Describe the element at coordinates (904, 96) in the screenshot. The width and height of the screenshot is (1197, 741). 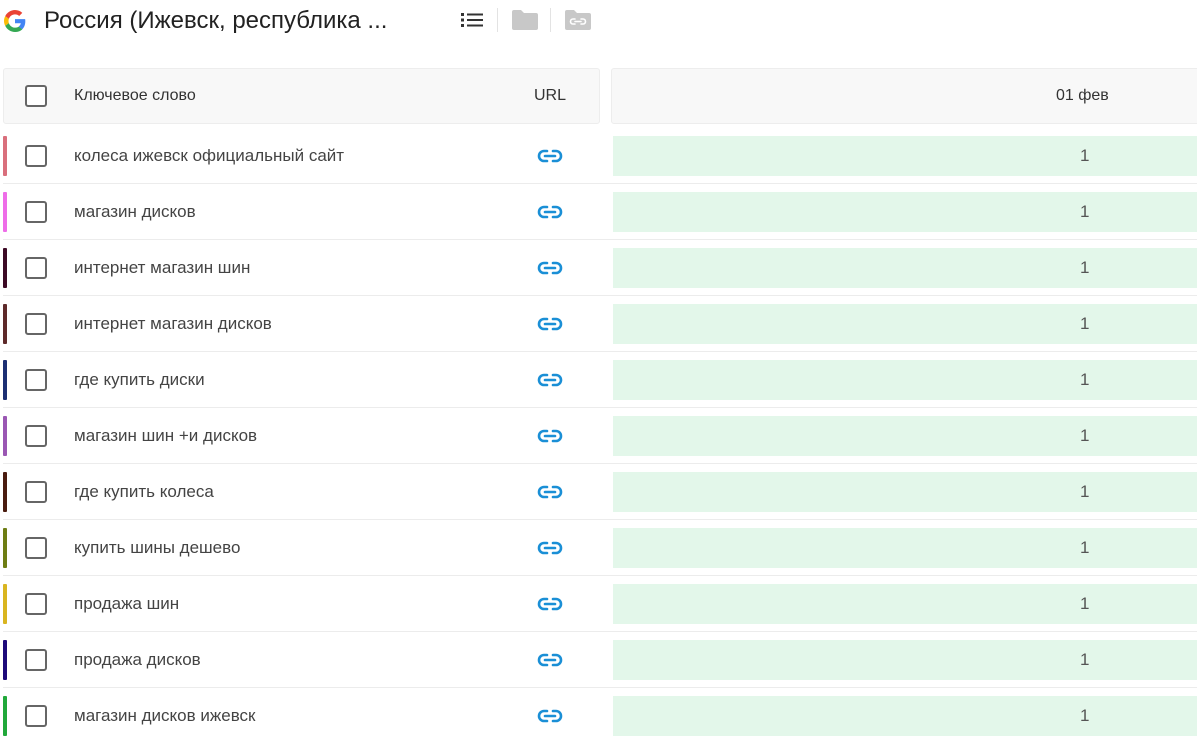
I see `table-header-right` at that location.